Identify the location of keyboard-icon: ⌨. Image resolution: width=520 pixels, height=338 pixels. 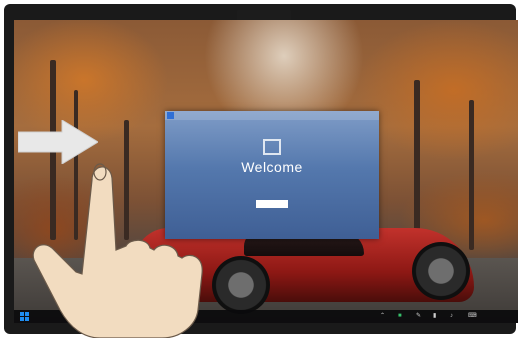
(472, 316).